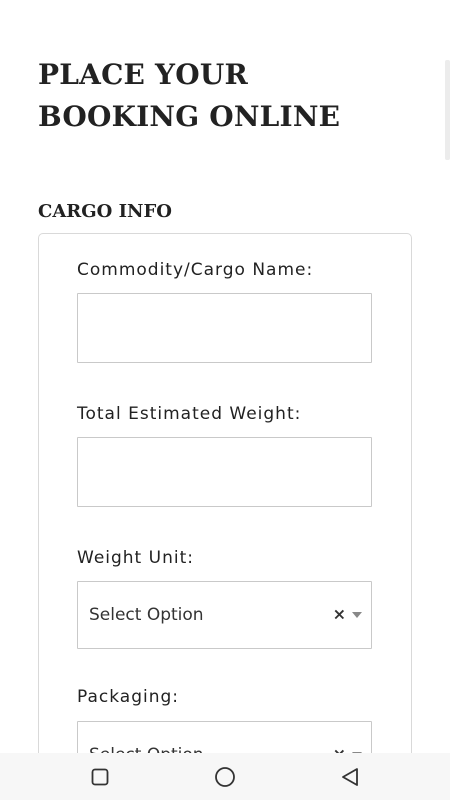  What do you see at coordinates (339, 614) in the screenshot?
I see `weight-unit-clear-icon: ×` at bounding box center [339, 614].